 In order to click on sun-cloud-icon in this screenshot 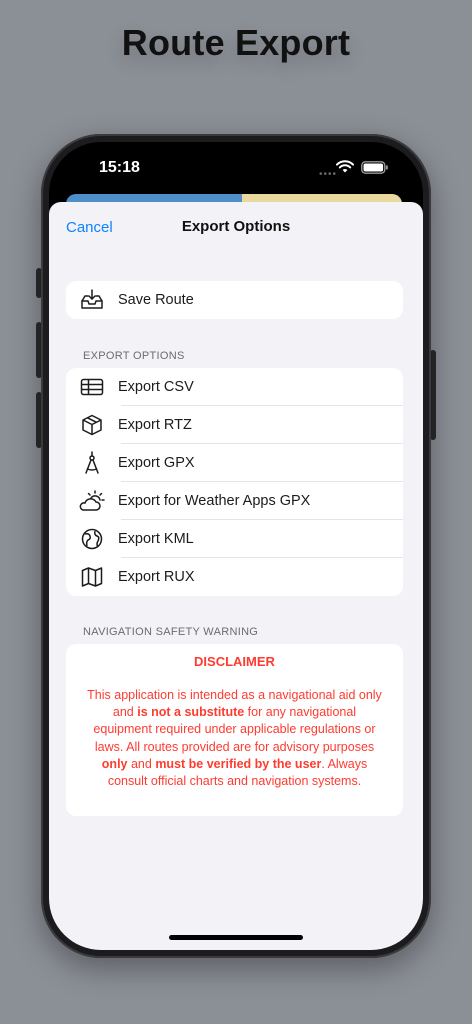, I will do `click(92, 501)`.